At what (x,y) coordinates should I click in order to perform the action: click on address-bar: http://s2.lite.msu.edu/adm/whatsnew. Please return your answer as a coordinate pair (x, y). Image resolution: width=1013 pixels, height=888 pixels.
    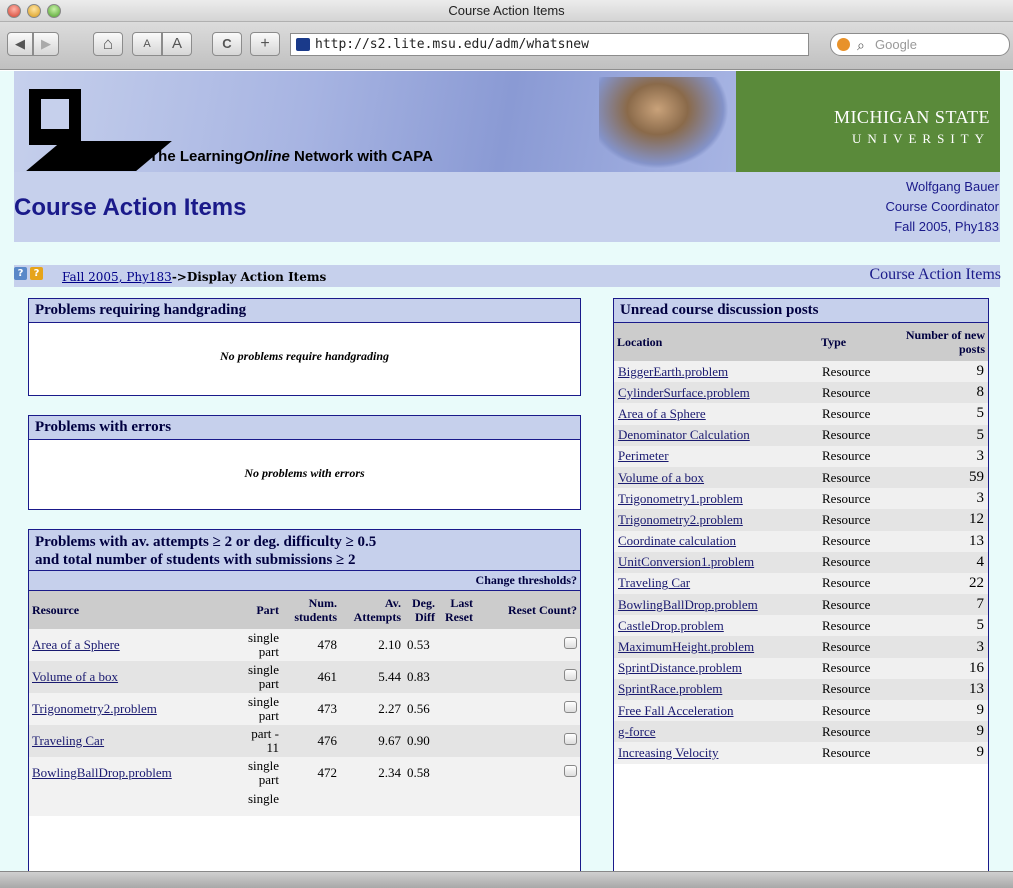
    Looking at the image, I should click on (549, 44).